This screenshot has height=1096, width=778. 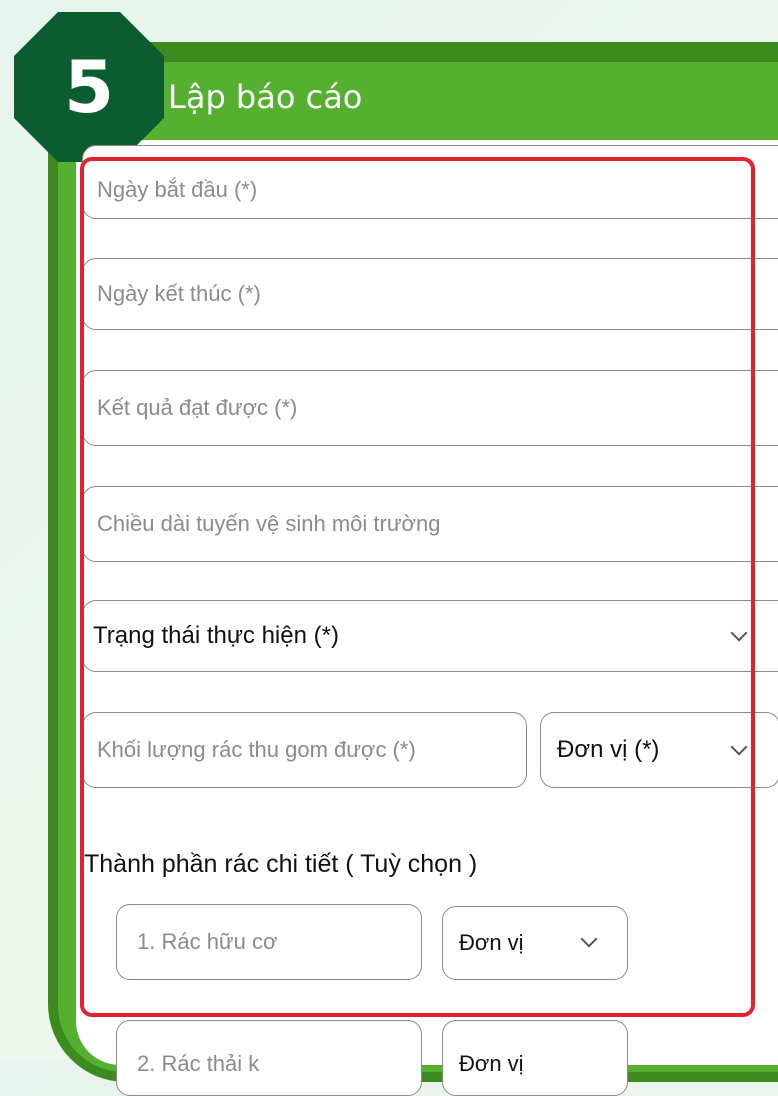 I want to click on unit-select: Đơn vị (*), so click(x=659, y=750).